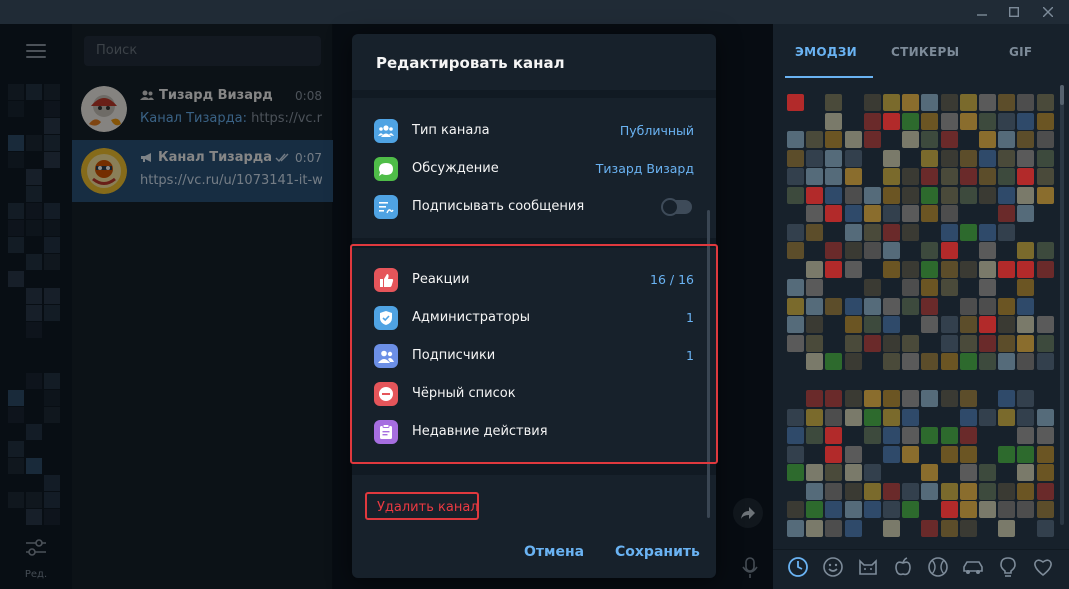  Describe the element at coordinates (798, 567) in the screenshot. I see `clock-icon` at that location.